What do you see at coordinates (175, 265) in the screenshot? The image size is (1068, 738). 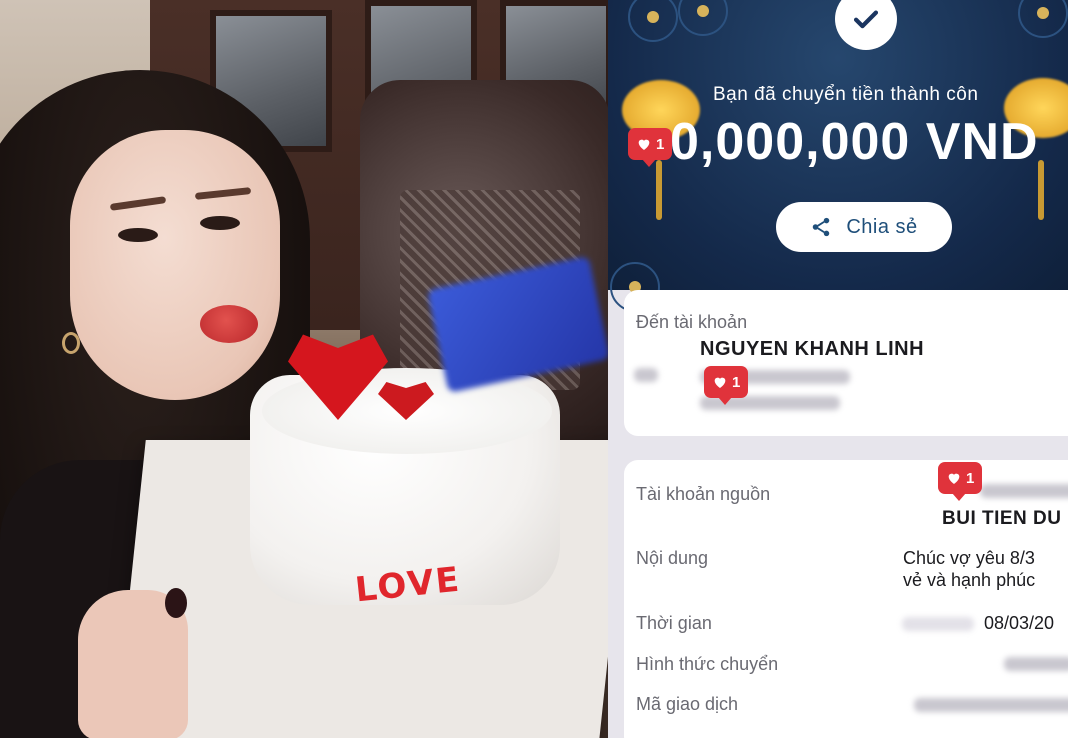 I see `face` at bounding box center [175, 265].